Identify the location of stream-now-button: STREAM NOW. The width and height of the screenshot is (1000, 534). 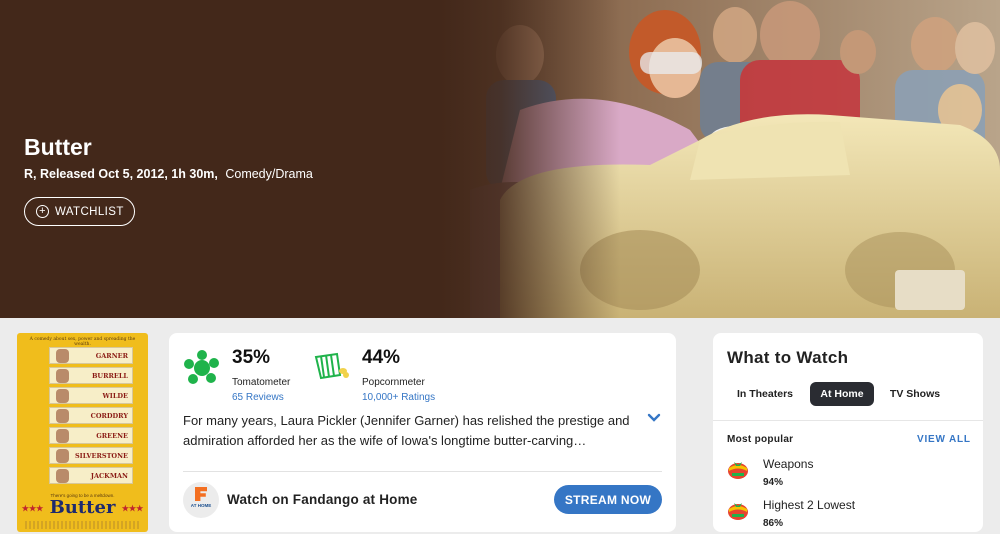
(608, 499).